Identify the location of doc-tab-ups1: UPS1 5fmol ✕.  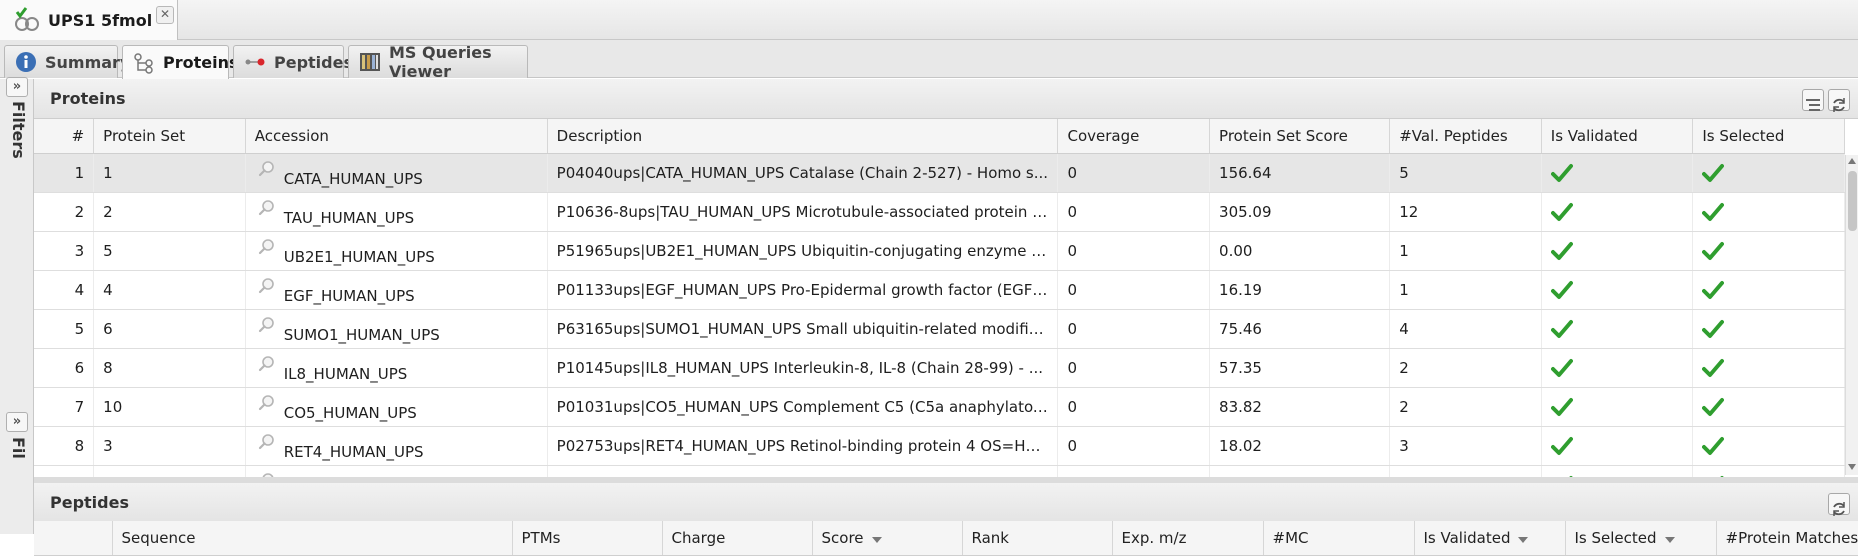
(89, 20).